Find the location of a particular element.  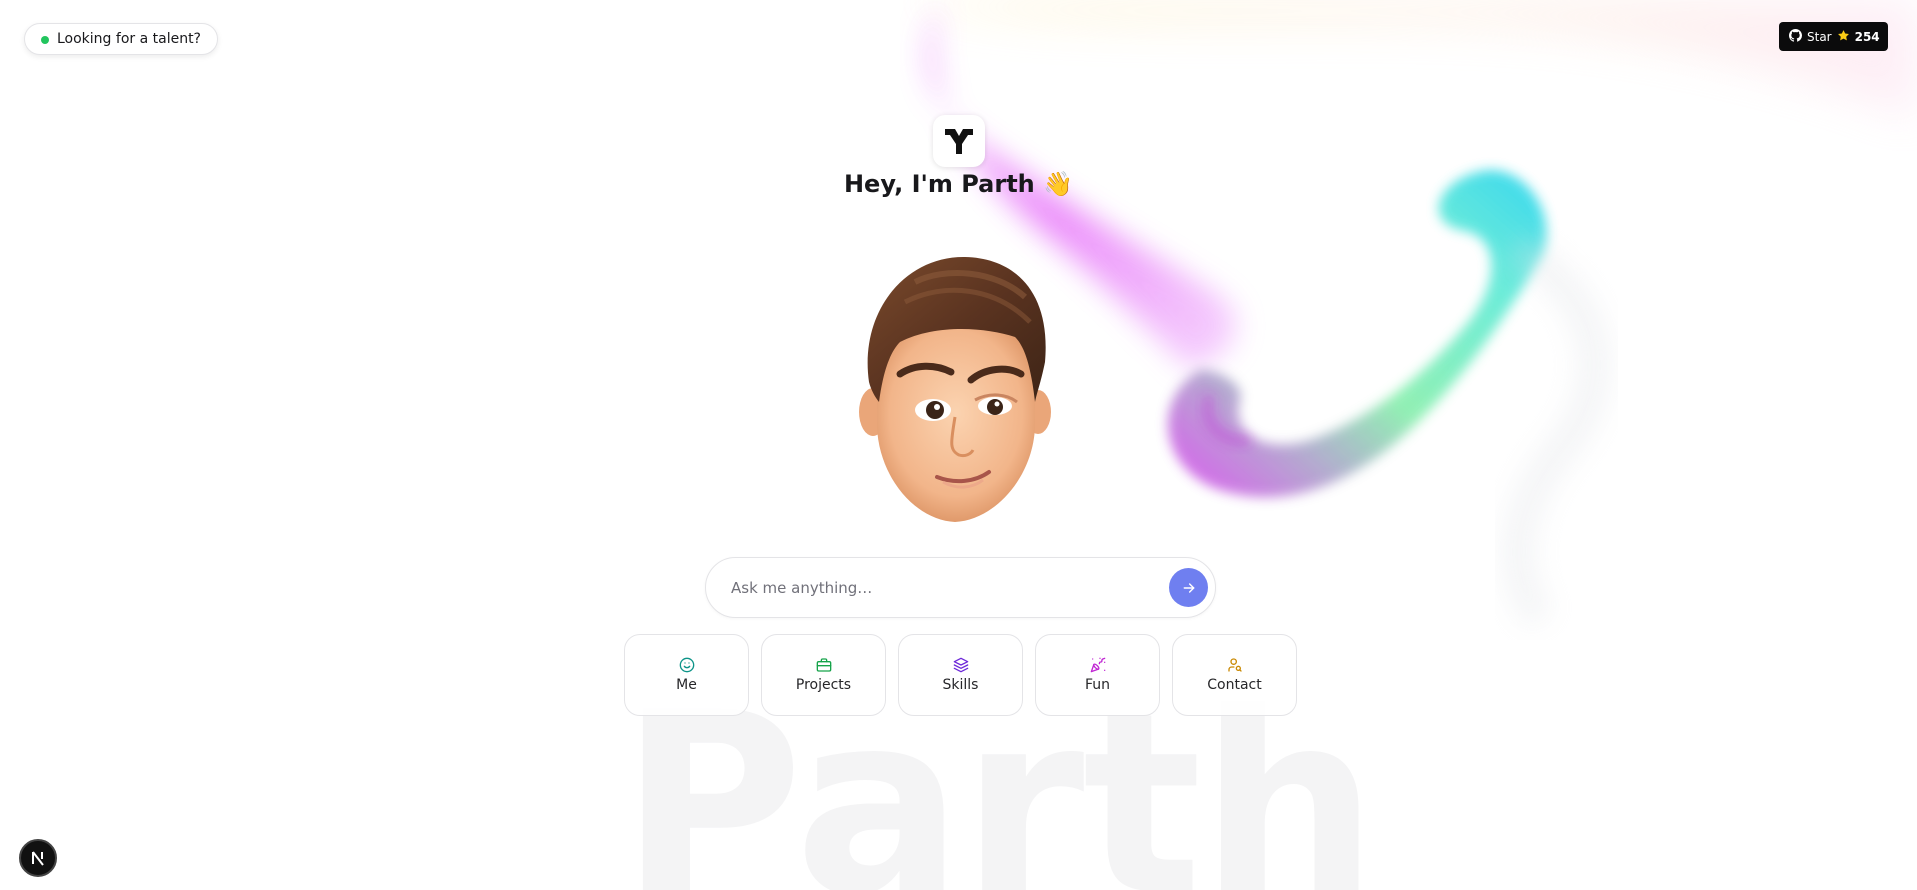

user-search-icon is located at coordinates (1234, 665).